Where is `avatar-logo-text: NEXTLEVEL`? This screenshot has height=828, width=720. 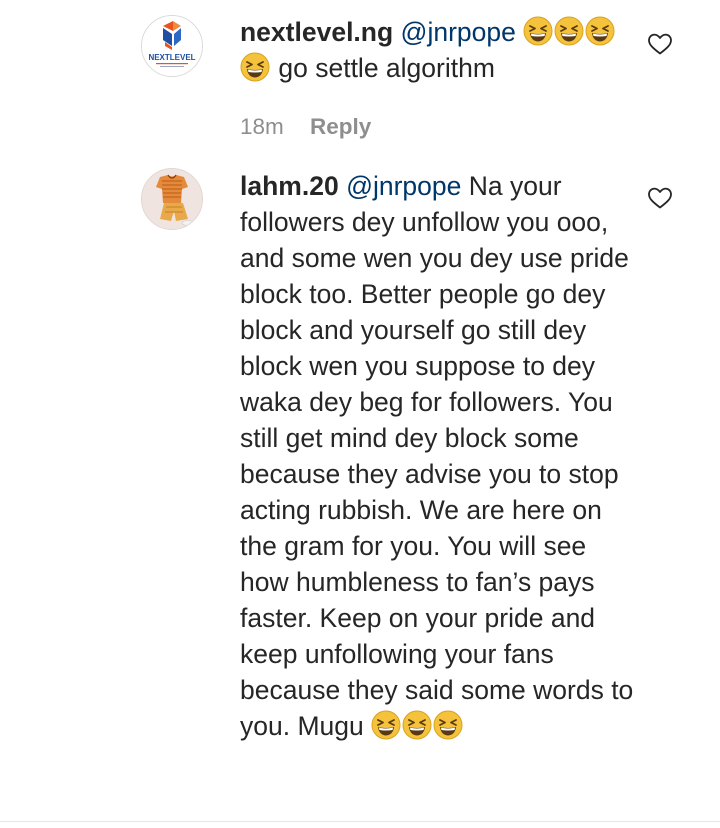
avatar-logo-text: NEXTLEVEL is located at coordinates (171, 57).